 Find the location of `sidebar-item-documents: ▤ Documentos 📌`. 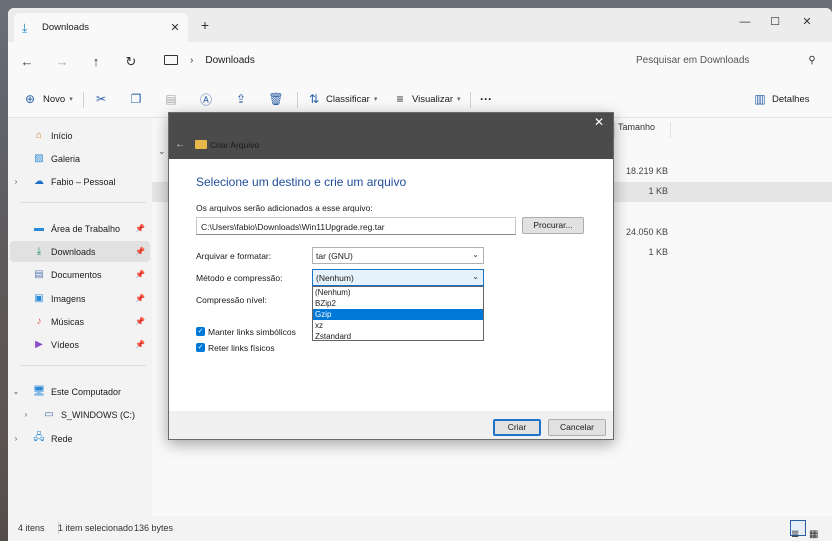

sidebar-item-documents: ▤ Documentos 📌 is located at coordinates (80, 274).